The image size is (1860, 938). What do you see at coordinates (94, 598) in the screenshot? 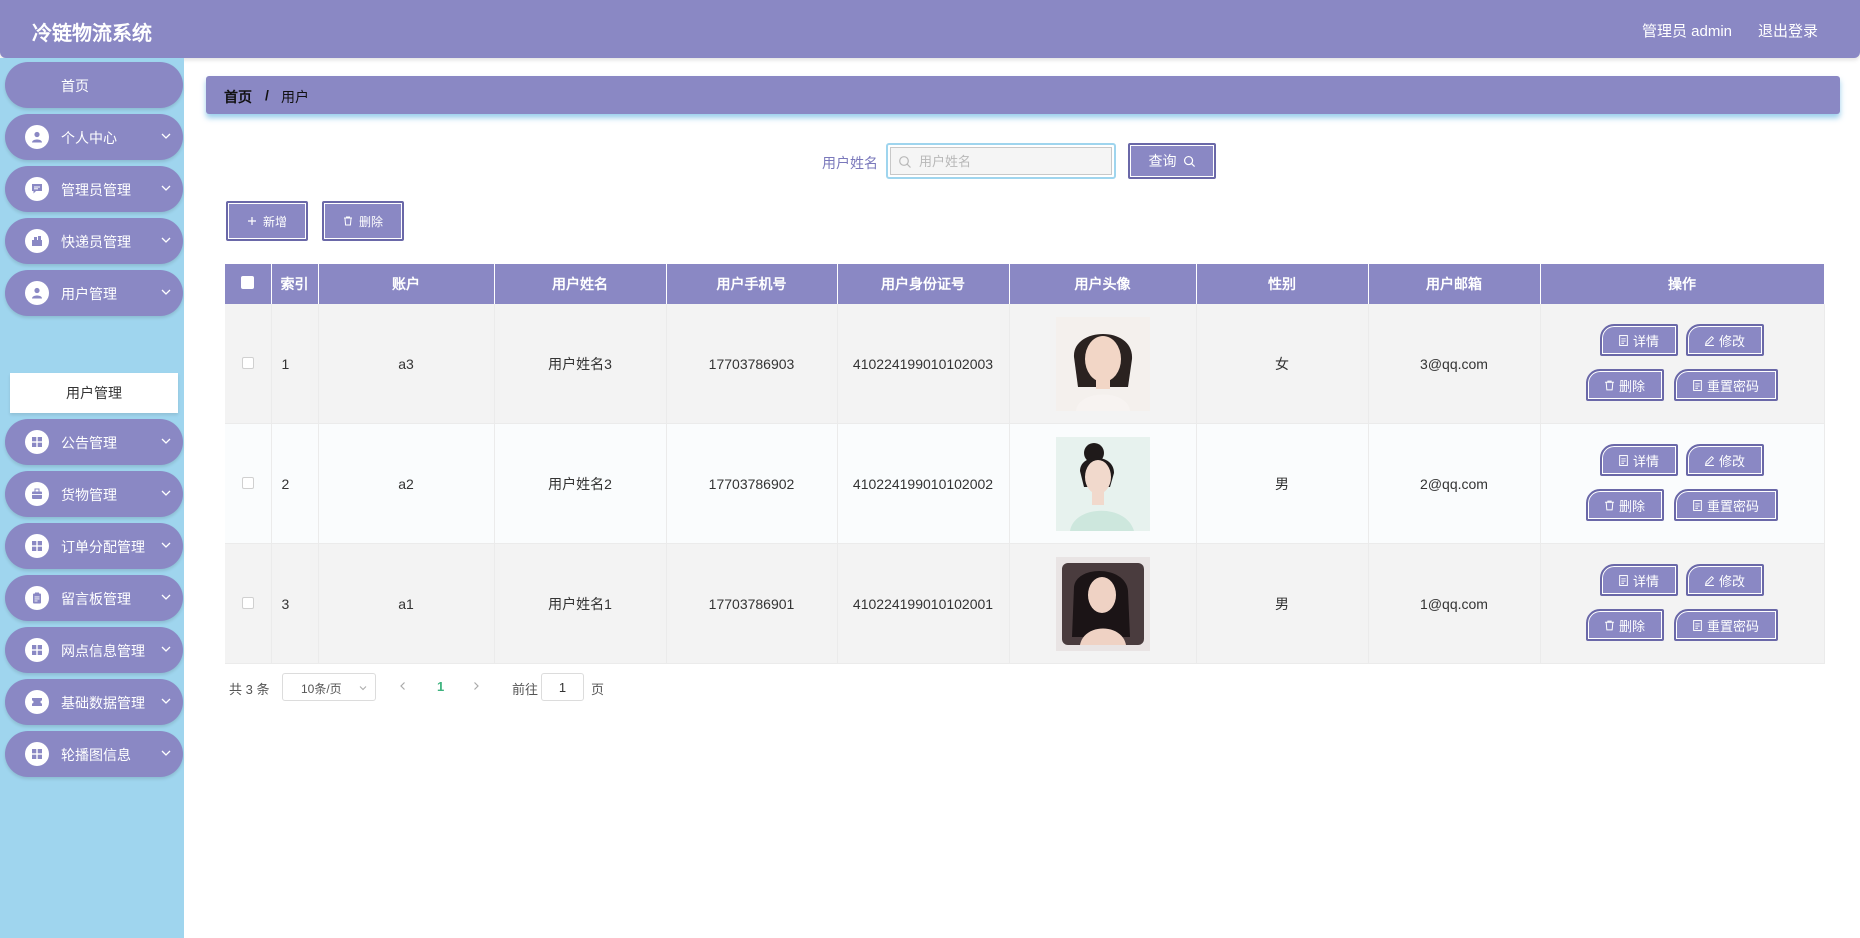
I see `sidebar-item-message-board: 留言板管理` at bounding box center [94, 598].